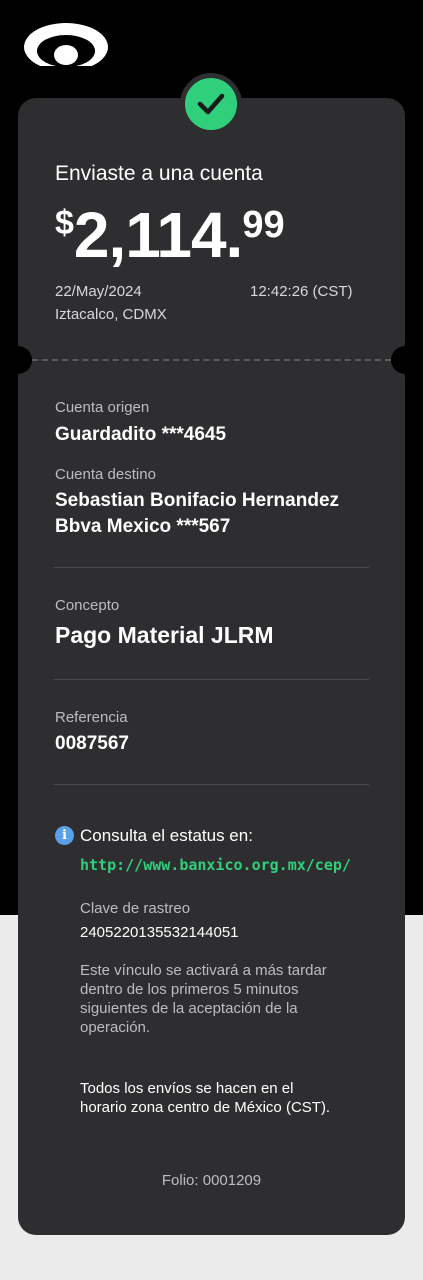  Describe the element at coordinates (405, 360) in the screenshot. I see `ticket-notch-right` at that location.